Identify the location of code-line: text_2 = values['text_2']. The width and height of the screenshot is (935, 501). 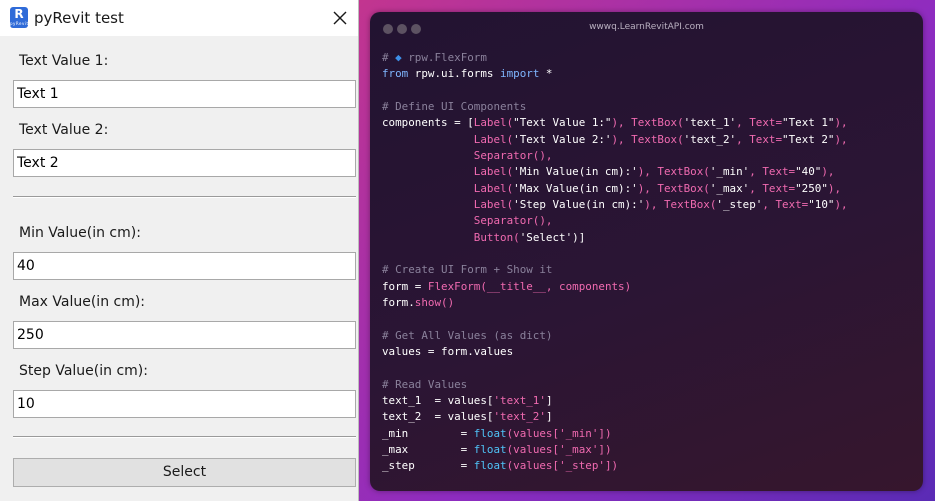
(615, 417).